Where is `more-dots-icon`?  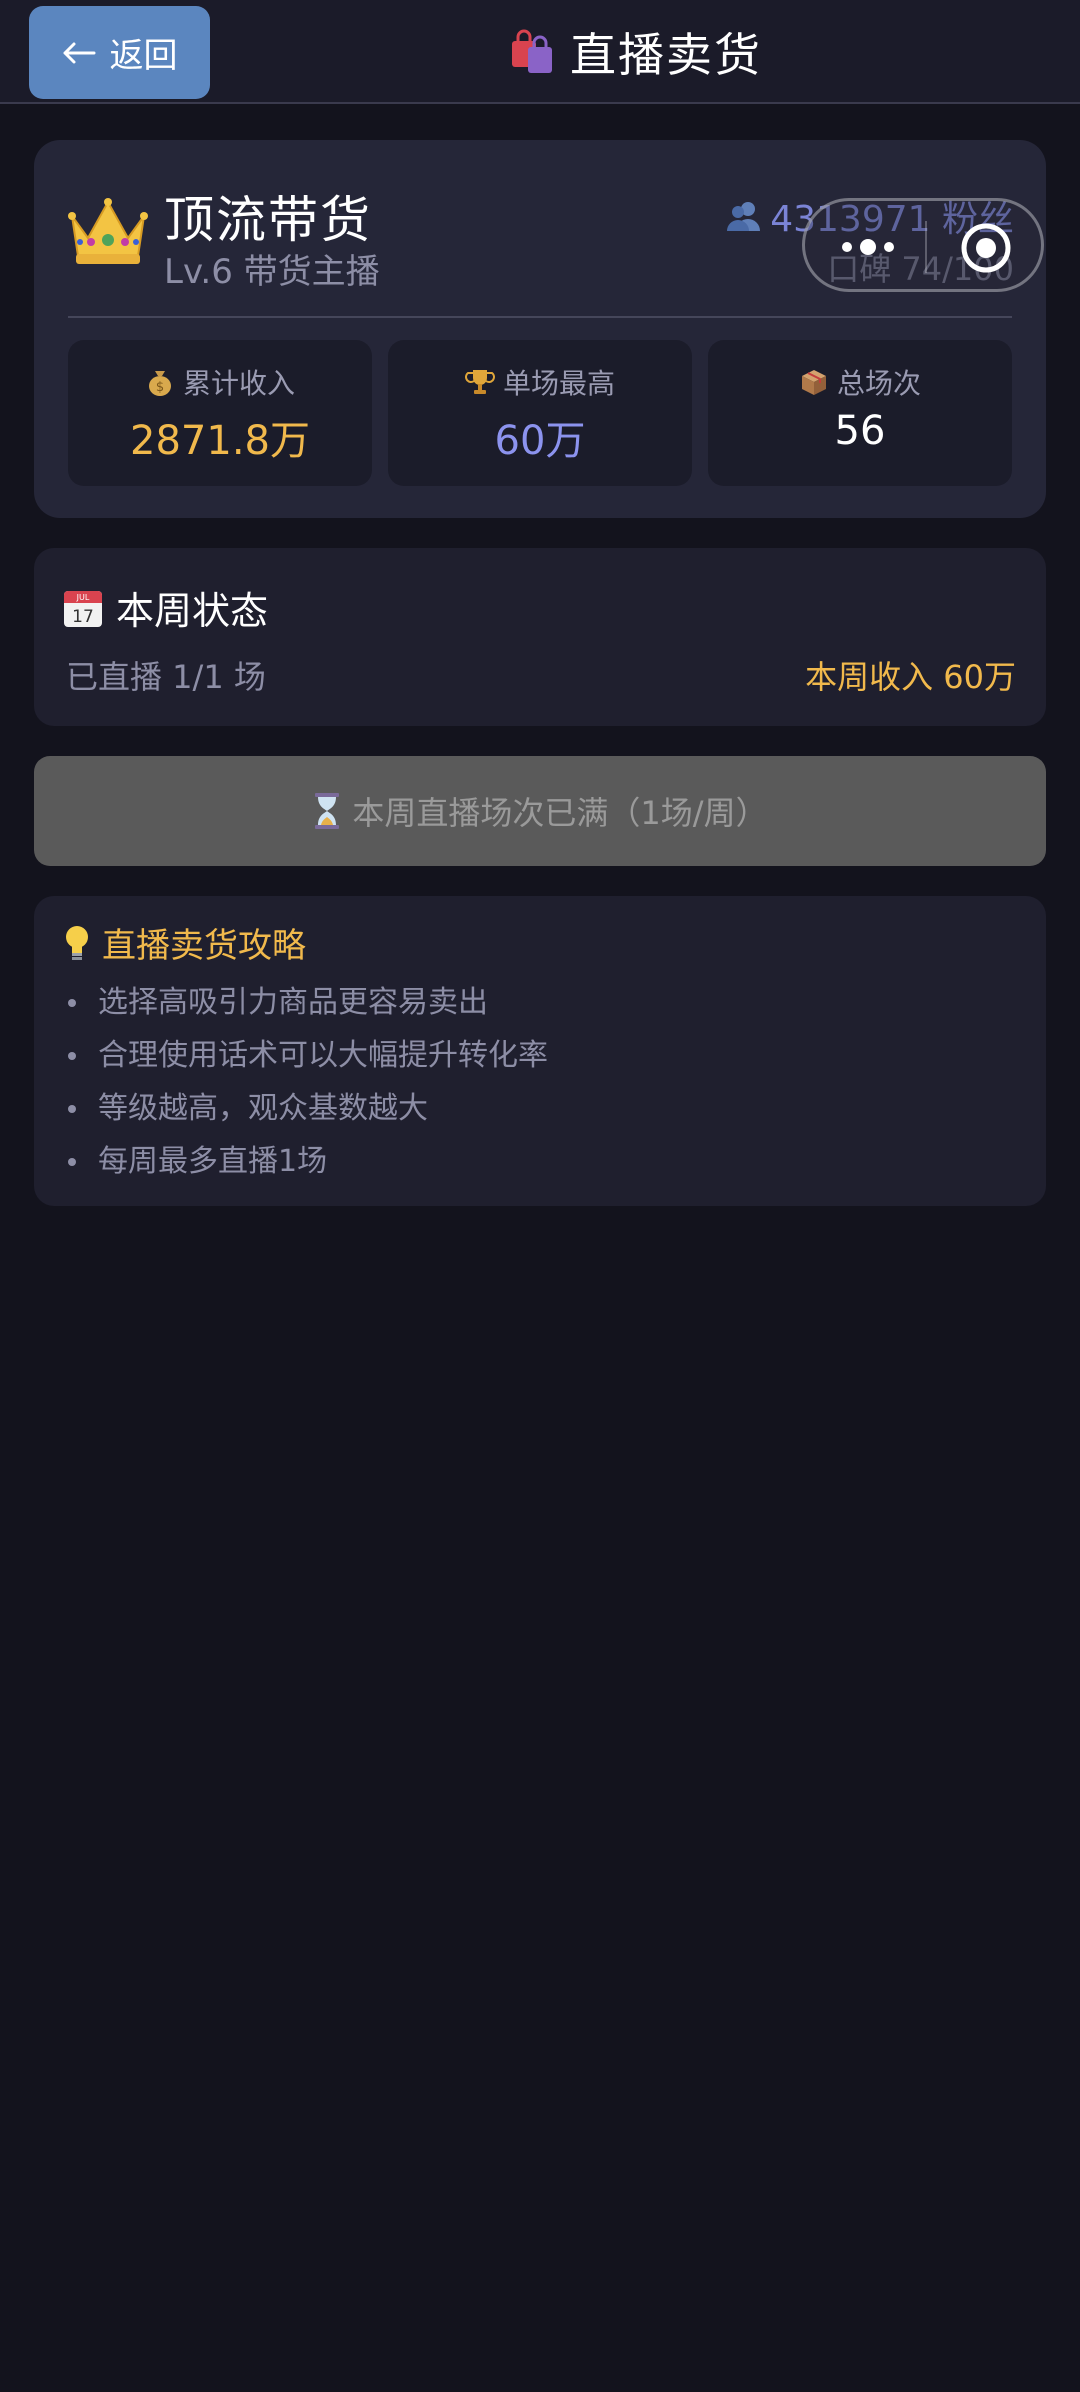 more-dots-icon is located at coordinates (868, 247).